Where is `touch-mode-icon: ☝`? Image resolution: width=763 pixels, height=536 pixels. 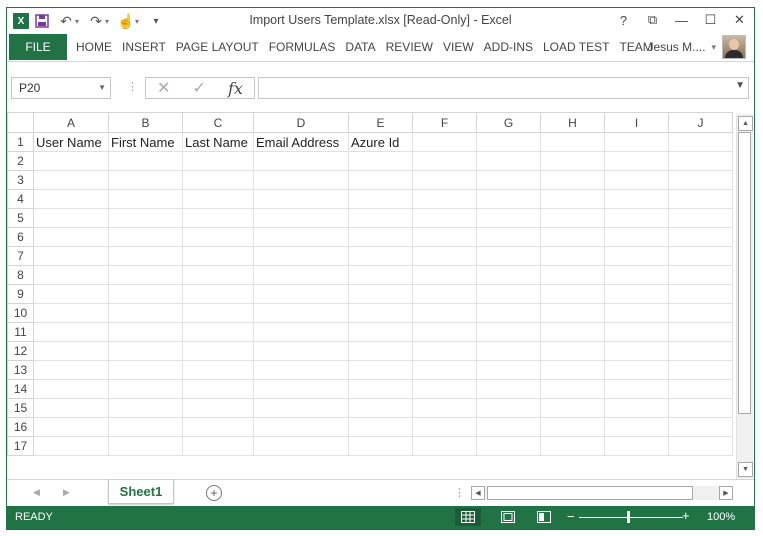
touch-mode-icon: ☝ is located at coordinates (126, 21).